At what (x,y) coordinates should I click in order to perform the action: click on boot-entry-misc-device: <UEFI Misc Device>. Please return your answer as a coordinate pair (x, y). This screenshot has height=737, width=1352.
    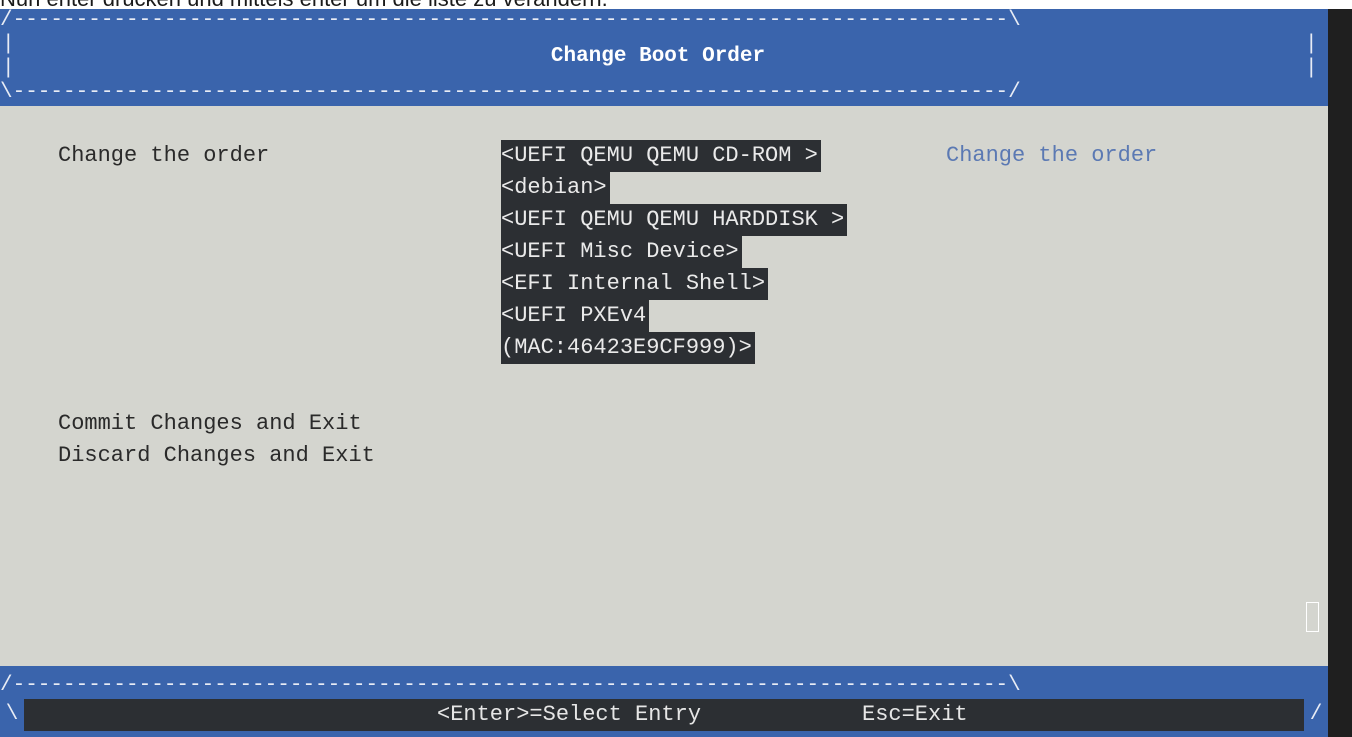
    Looking at the image, I should click on (674, 252).